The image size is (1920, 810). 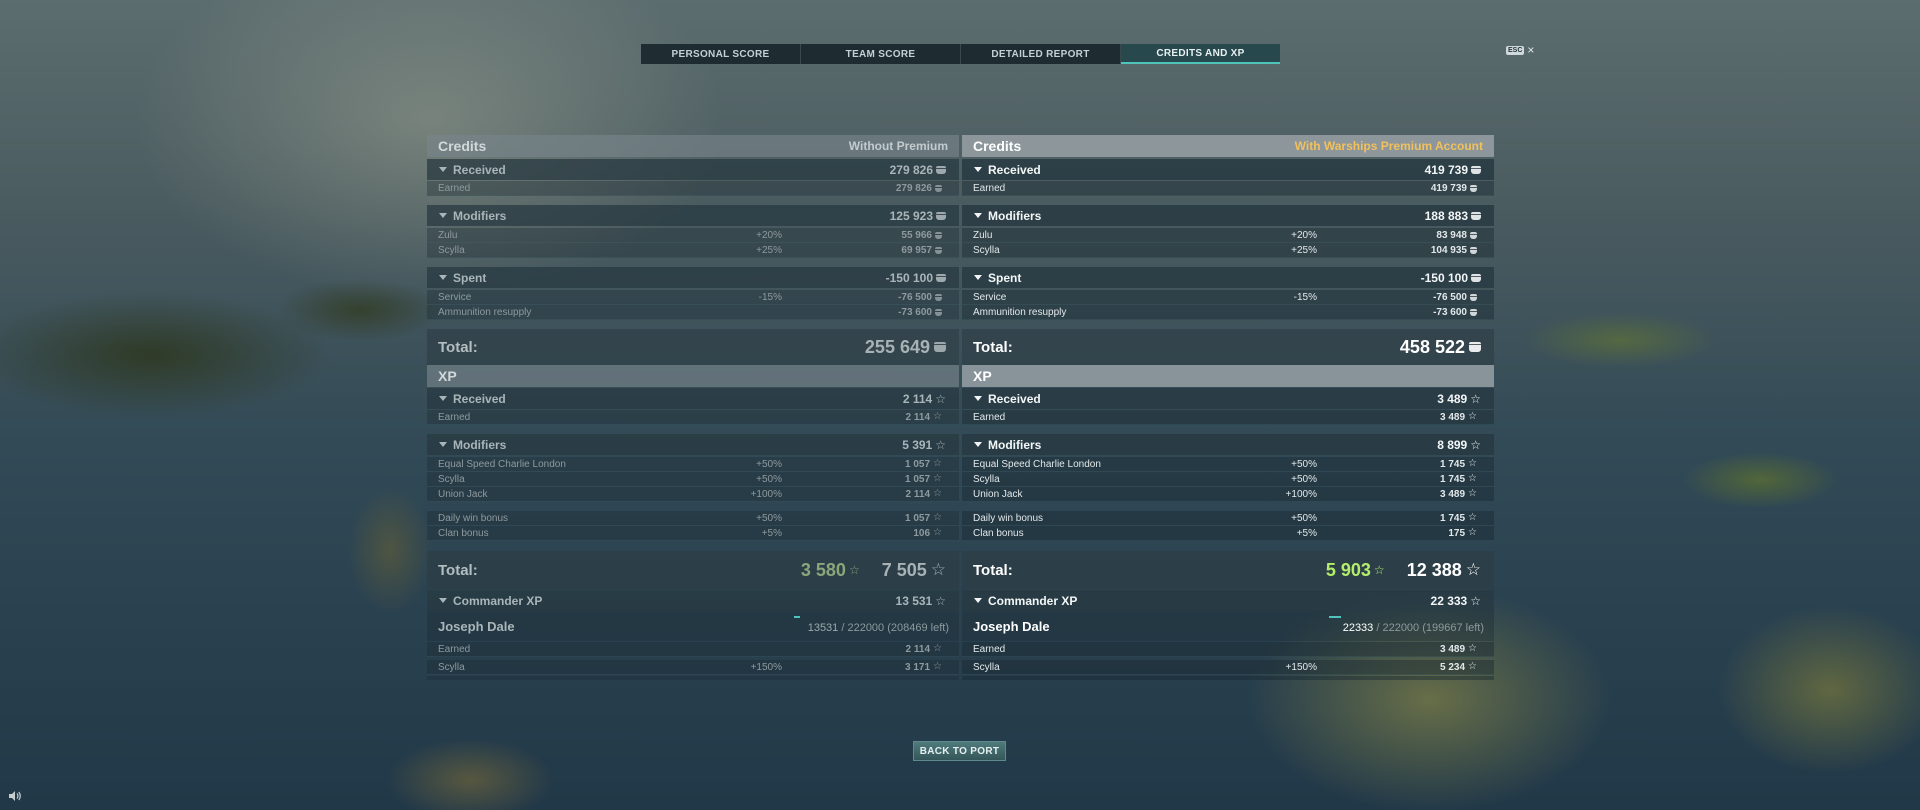 I want to click on item-label: Daily win bonus, so click(x=1008, y=518).